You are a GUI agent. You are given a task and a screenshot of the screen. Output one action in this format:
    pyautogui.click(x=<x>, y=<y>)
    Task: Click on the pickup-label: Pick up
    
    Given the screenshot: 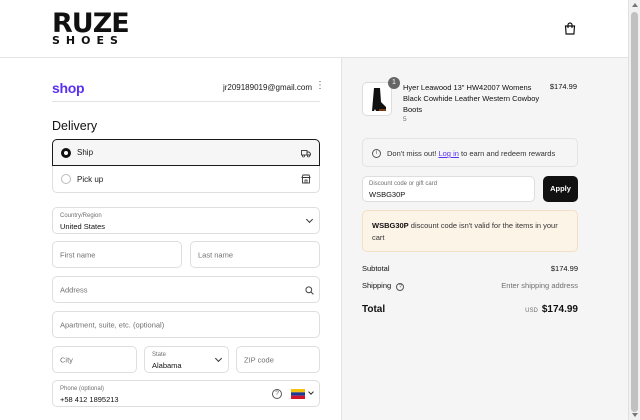 What is the action you would take?
    pyautogui.click(x=90, y=179)
    